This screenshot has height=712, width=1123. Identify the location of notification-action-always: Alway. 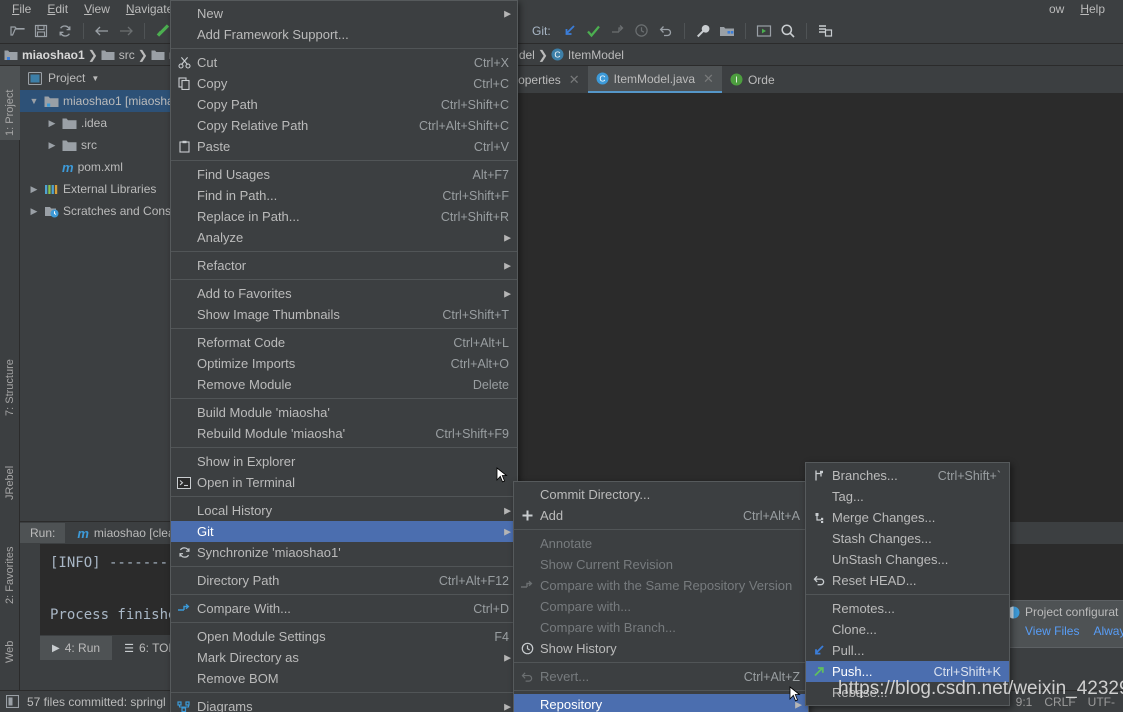
(1108, 631).